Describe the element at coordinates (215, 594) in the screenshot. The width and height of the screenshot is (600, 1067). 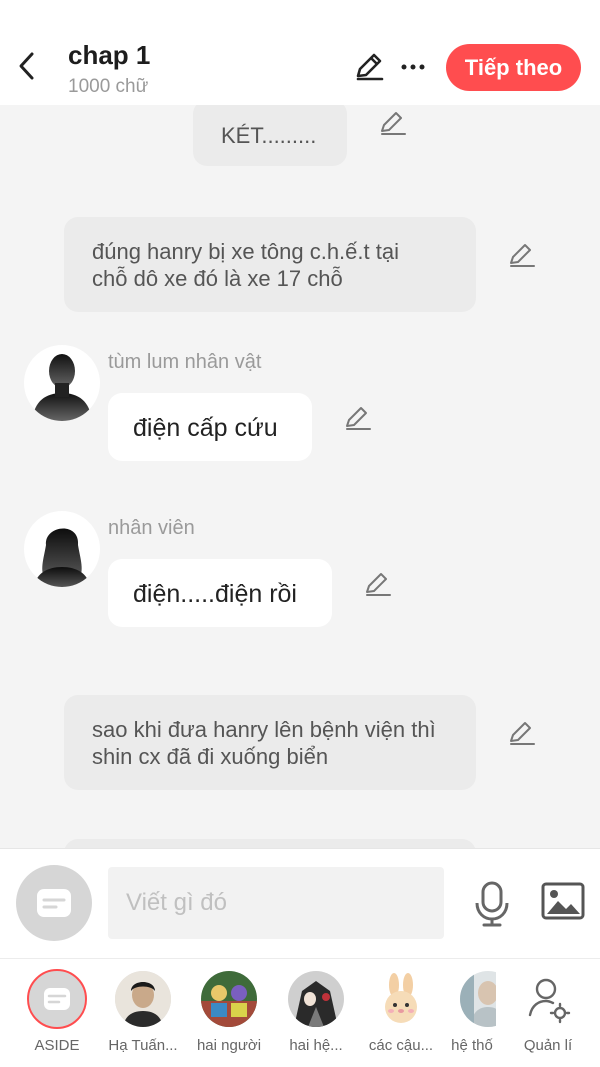
I see `message-text: điện.....điện rồi` at that location.